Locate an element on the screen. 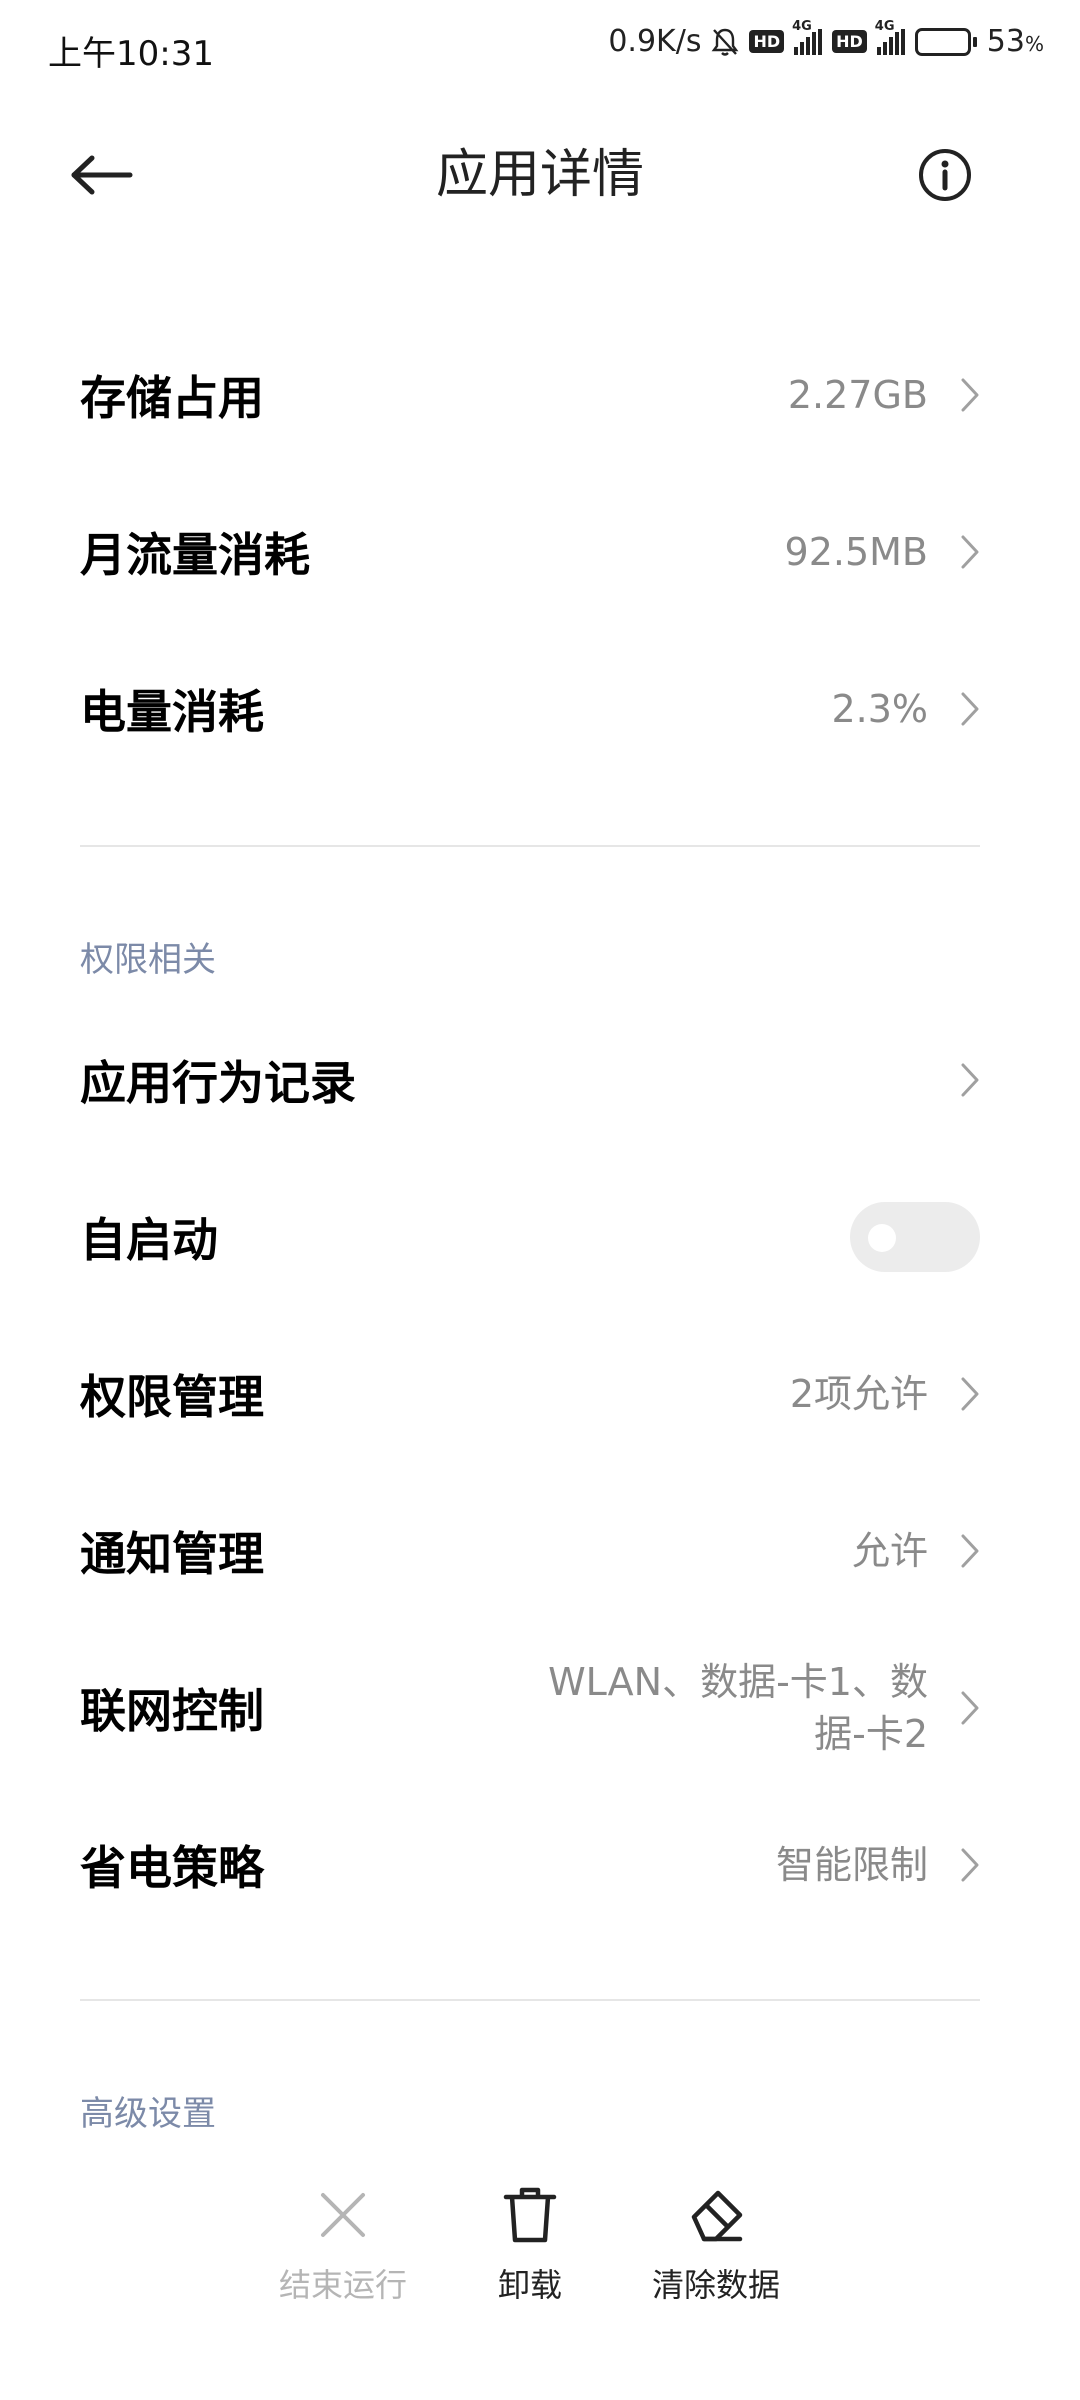 Image resolution: width=1080 pixels, height=2400 pixels. status-icons: 0.9K/s HD 4G HD 4G 53% is located at coordinates (826, 39).